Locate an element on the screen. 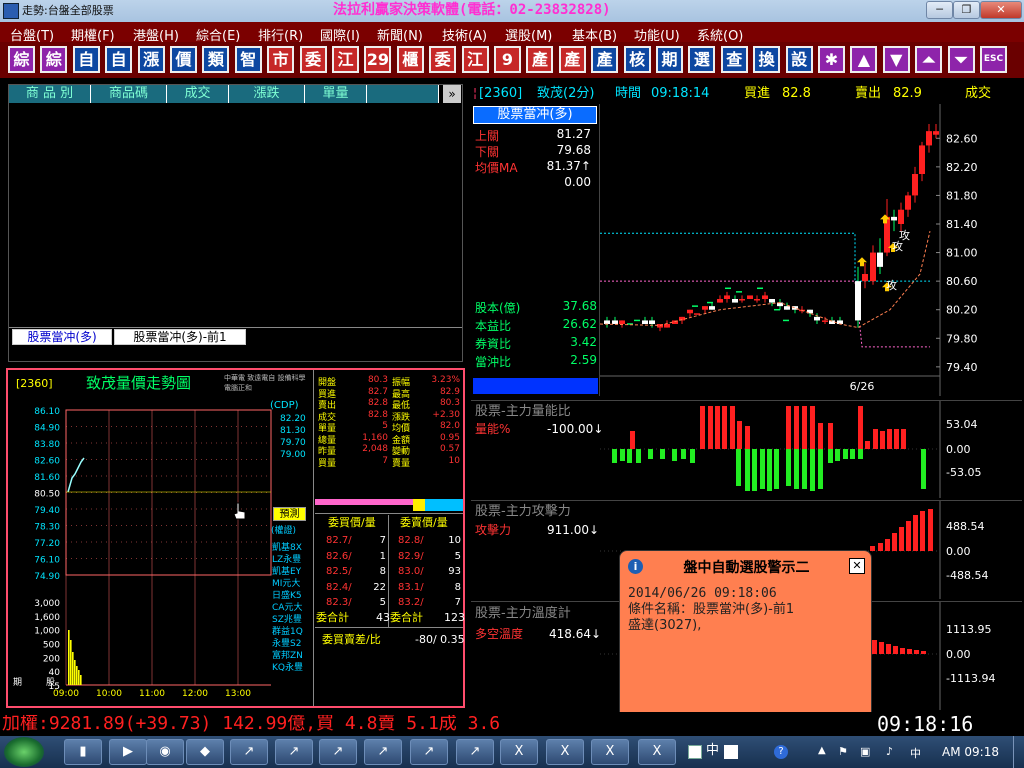  toolbar-button: ✱ is located at coordinates (831, 59).